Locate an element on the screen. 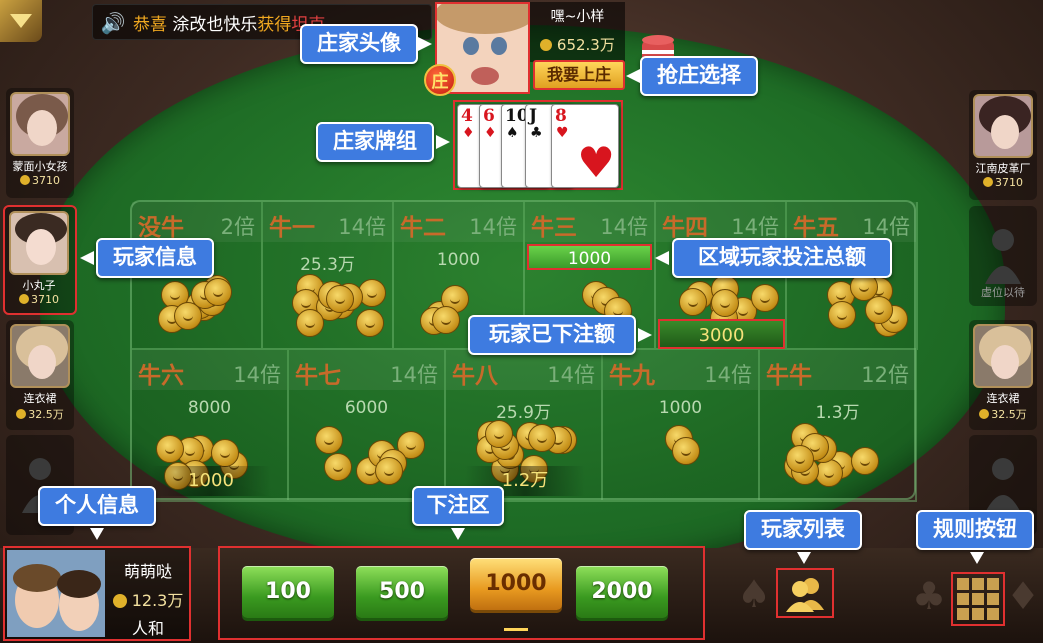  zone-header: 牛四 14倍 is located at coordinates (720, 222).